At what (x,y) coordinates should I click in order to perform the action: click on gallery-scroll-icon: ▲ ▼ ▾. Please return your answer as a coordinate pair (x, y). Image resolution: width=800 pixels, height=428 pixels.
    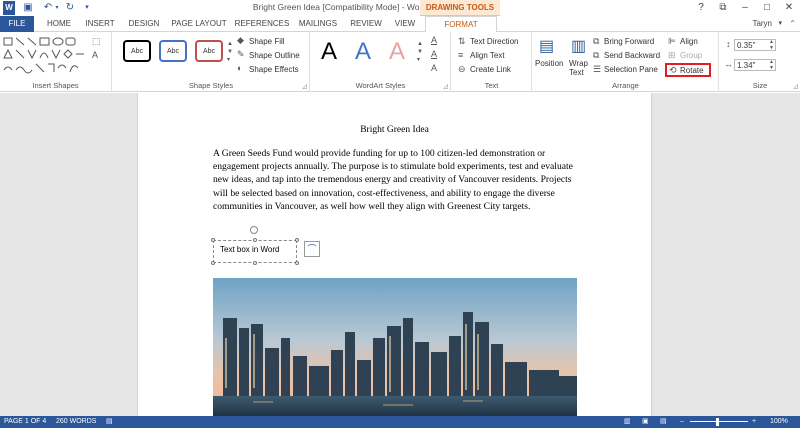
    Looking at the image, I should click on (230, 52).